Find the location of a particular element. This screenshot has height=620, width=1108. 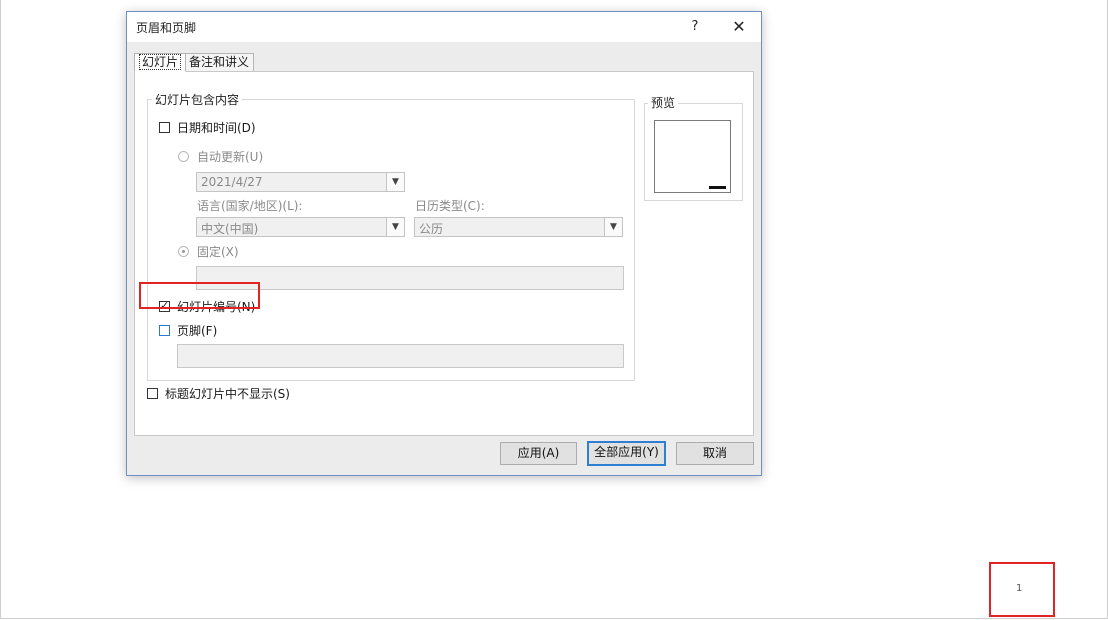

dialog-title: 页眉和页脚 is located at coordinates (166, 28).